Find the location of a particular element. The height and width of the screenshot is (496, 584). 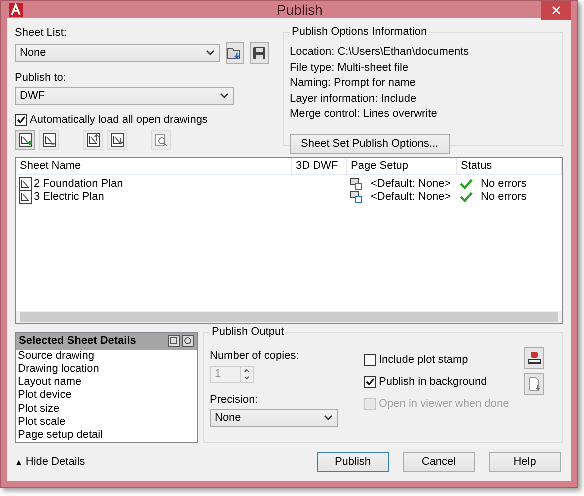

window-title: Publish is located at coordinates (300, 10).